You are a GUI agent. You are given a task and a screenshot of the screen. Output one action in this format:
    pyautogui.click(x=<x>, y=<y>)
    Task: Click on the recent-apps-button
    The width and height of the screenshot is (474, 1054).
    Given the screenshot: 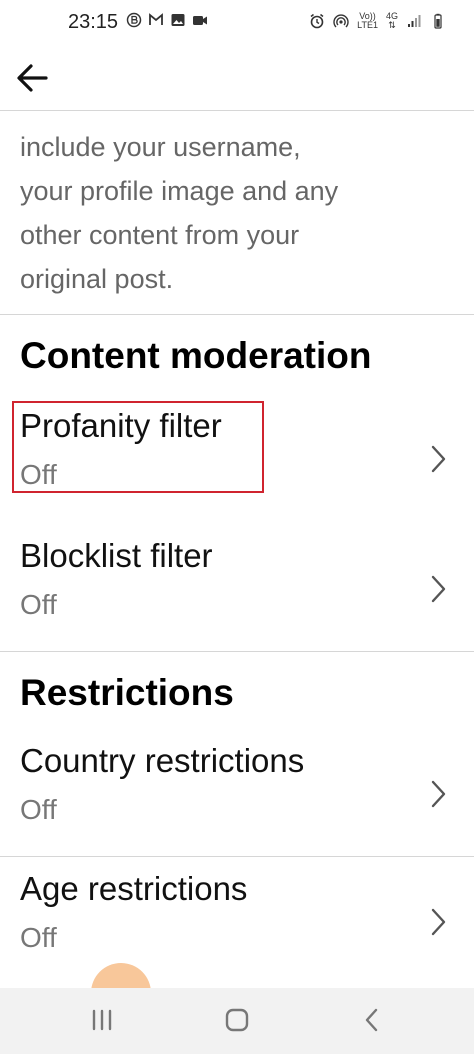 What is the action you would take?
    pyautogui.click(x=102, y=1020)
    